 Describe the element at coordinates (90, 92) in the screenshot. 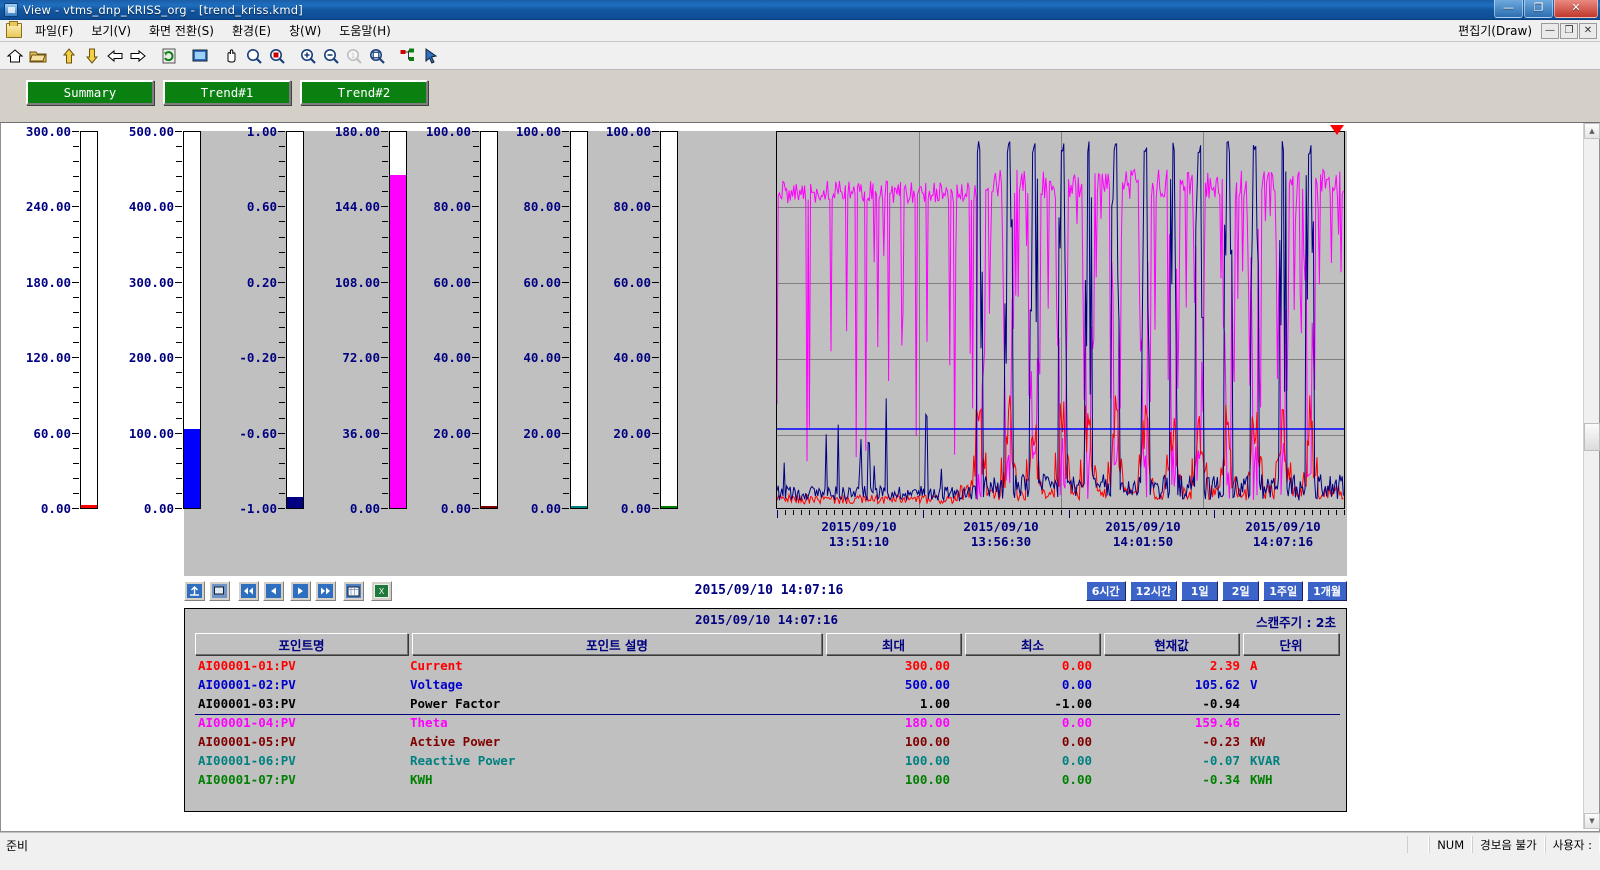

I see `tab-summary: Summary` at that location.